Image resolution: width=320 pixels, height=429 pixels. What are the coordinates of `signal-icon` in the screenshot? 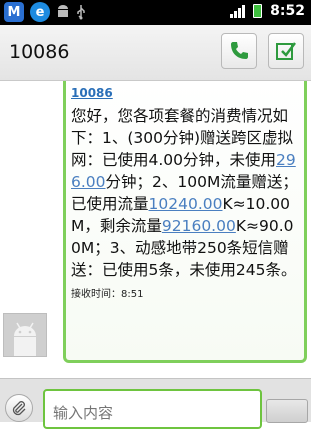 It's located at (238, 11).